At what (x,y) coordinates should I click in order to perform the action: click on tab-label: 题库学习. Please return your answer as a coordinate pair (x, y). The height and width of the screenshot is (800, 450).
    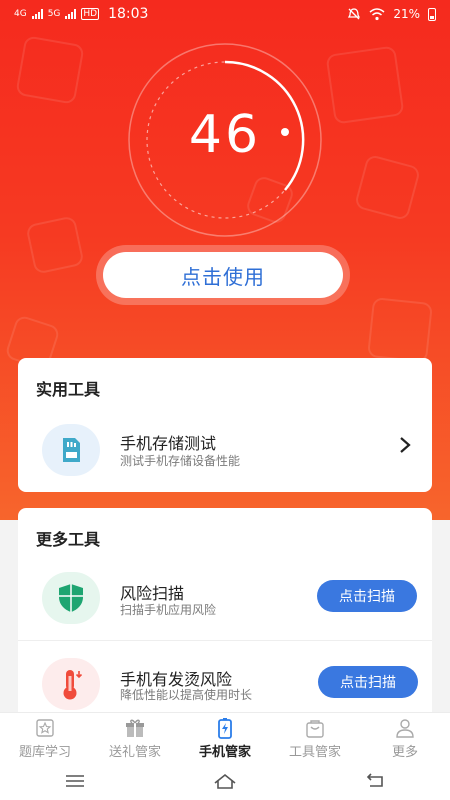
    Looking at the image, I should click on (44, 752).